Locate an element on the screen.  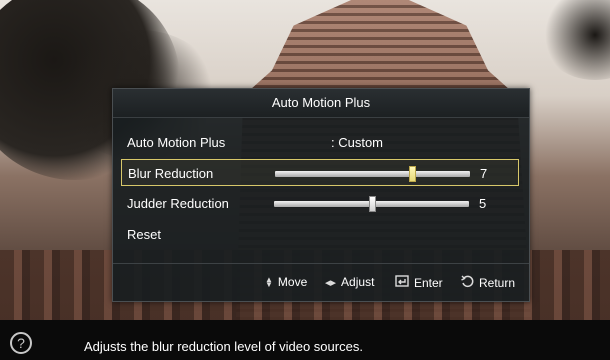
dialog-footer: ▲ ▼ Move ◂▸ Adjust Enter Return is located at coordinates (321, 283).